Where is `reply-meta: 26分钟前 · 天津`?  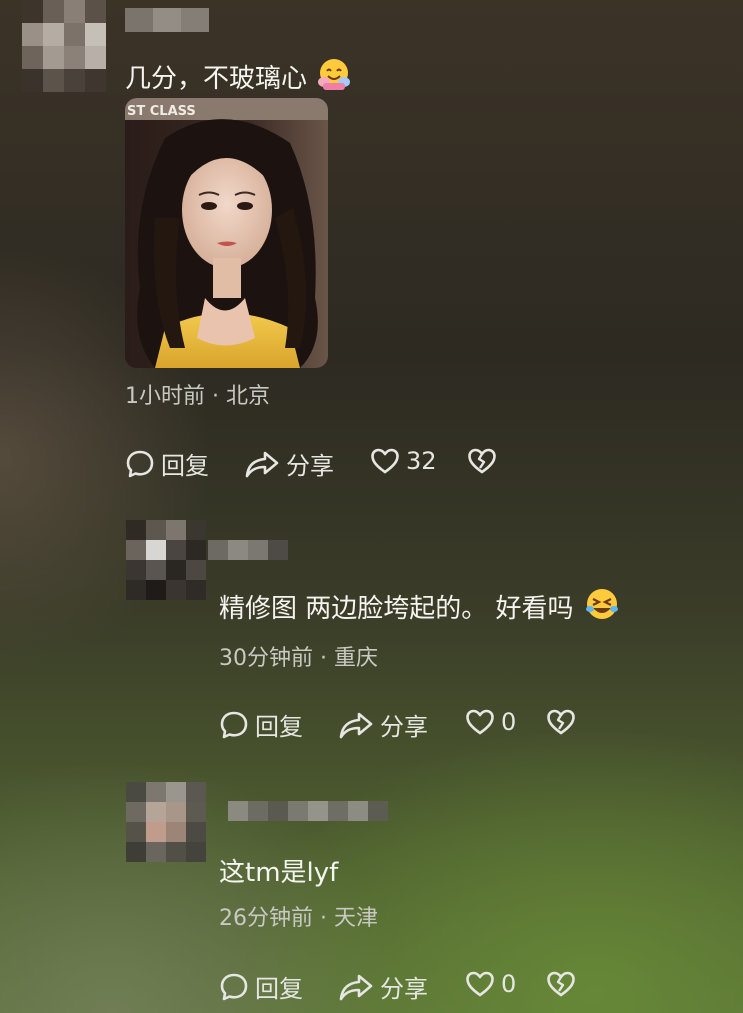 reply-meta: 26分钟前 · 天津 is located at coordinates (298, 918).